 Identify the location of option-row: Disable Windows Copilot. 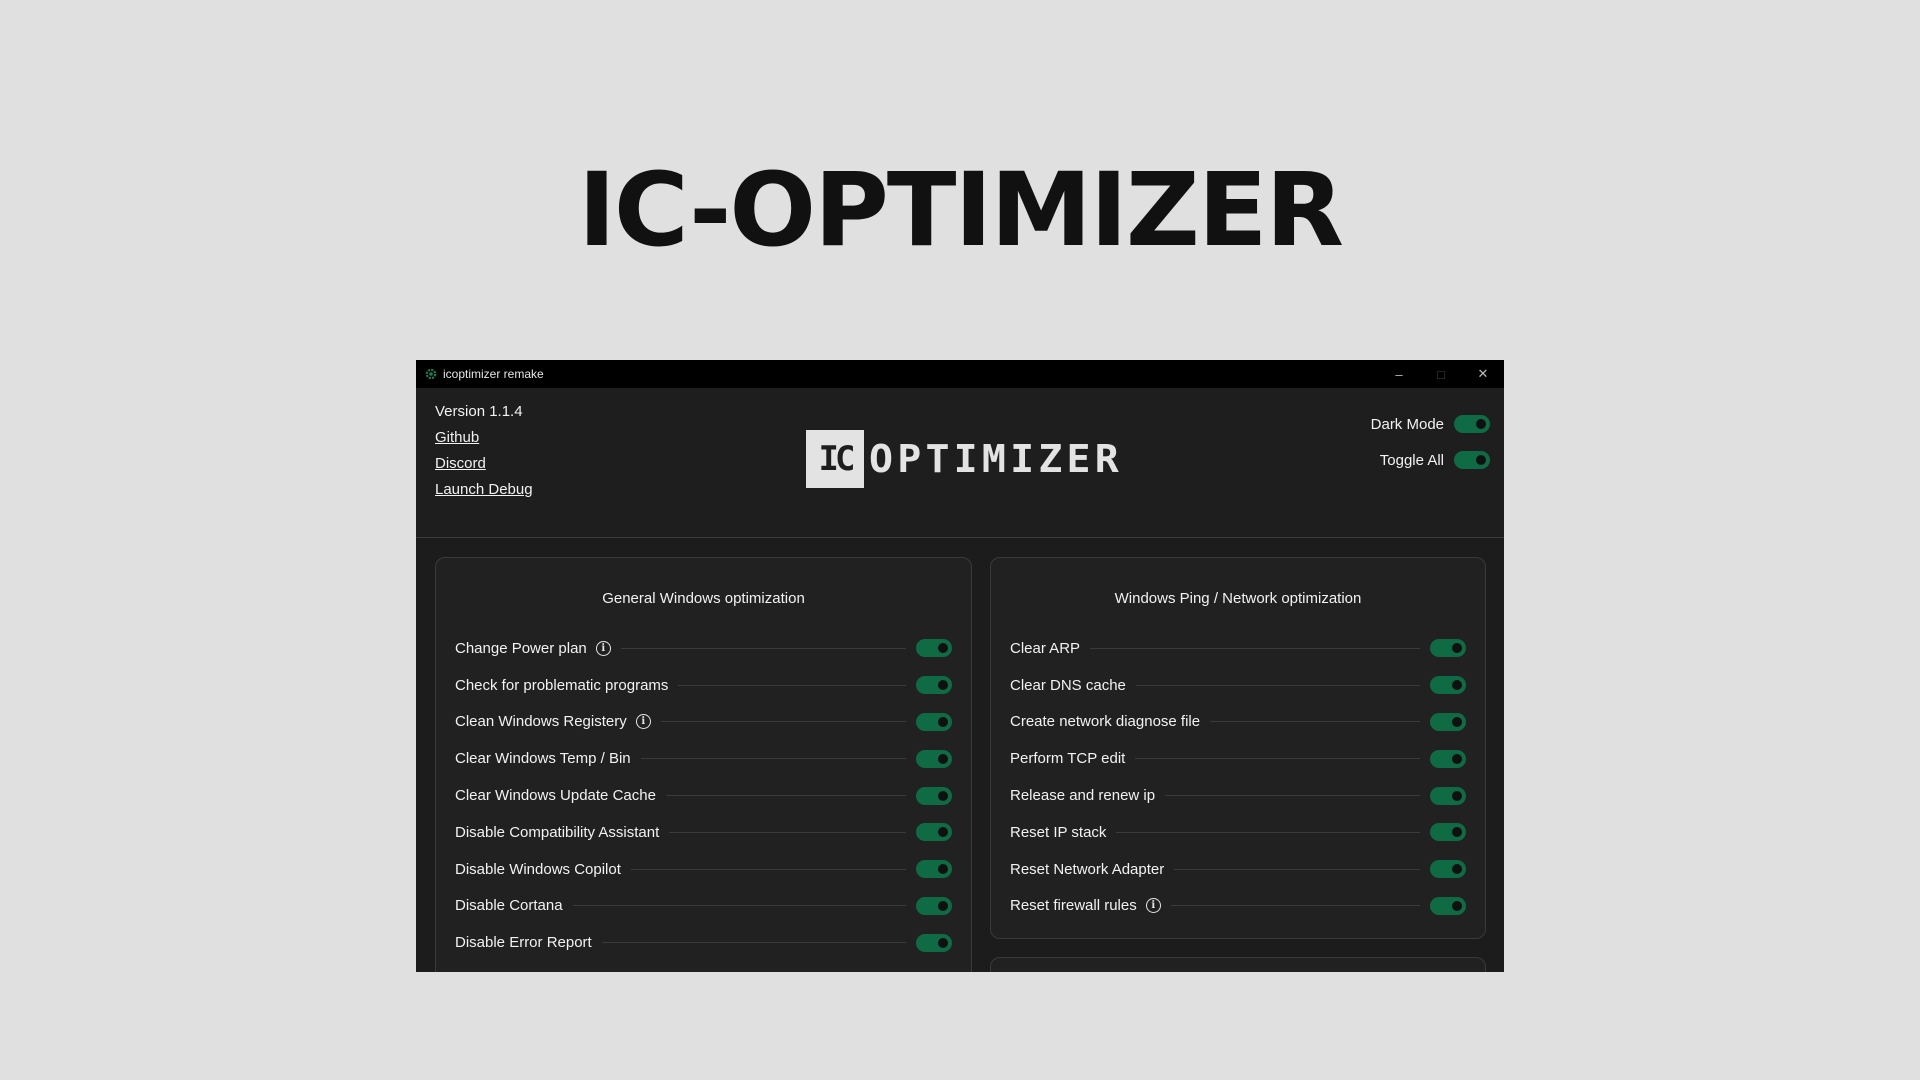
(703, 869).